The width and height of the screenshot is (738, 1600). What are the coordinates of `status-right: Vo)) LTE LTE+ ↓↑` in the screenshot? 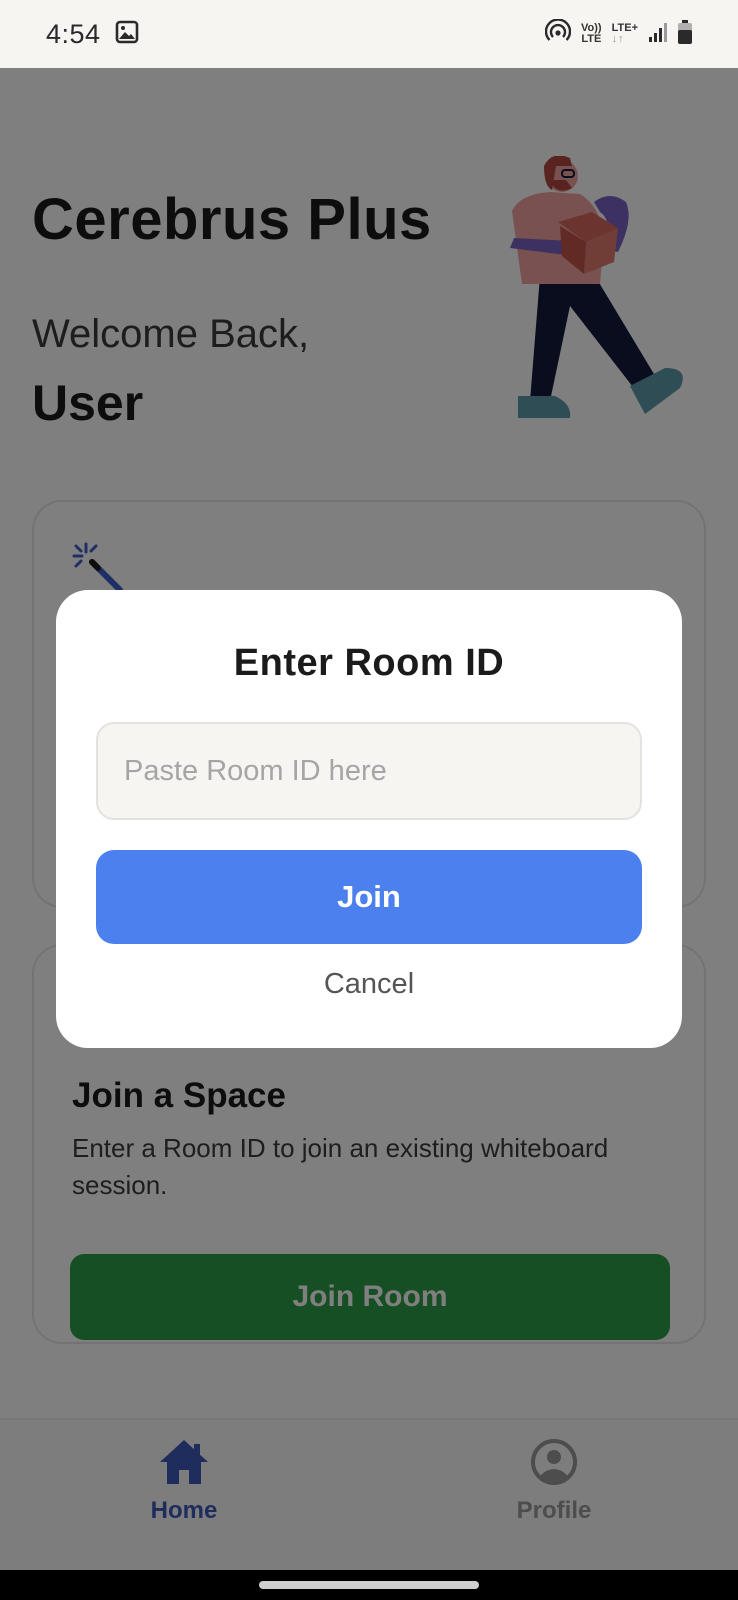 It's located at (618, 33).